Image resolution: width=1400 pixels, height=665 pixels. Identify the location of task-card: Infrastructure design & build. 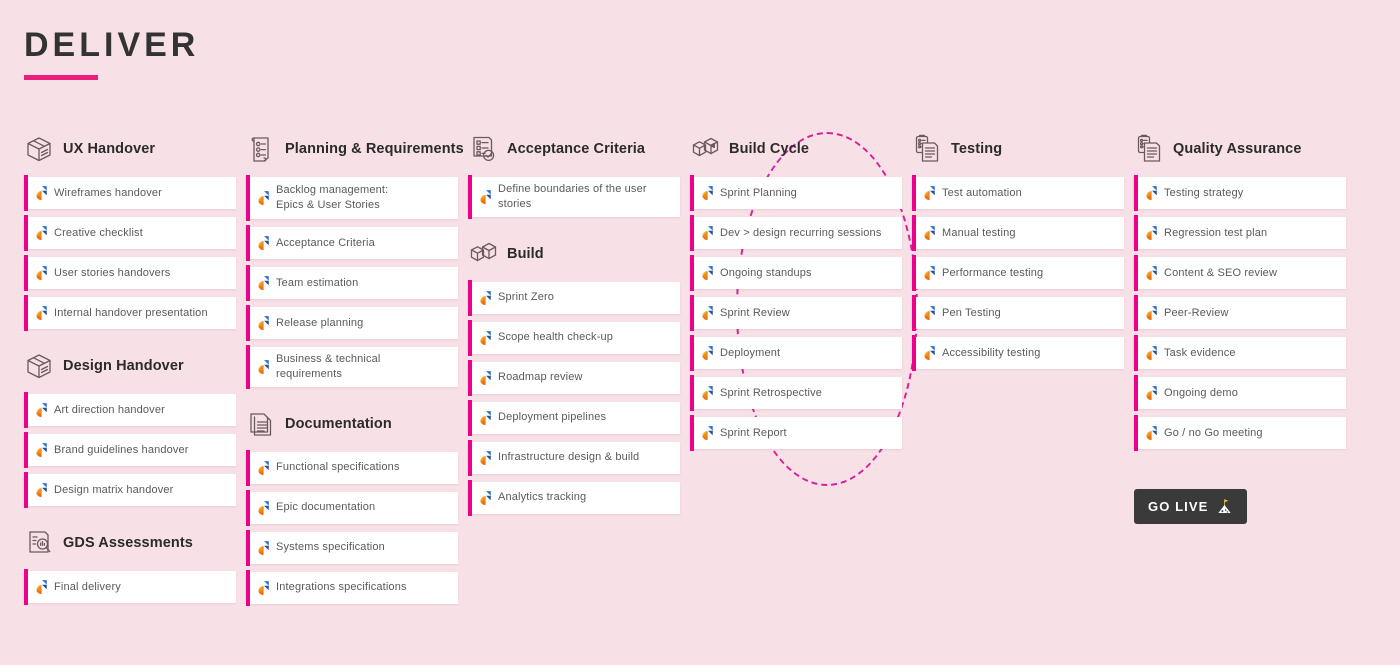
(574, 457).